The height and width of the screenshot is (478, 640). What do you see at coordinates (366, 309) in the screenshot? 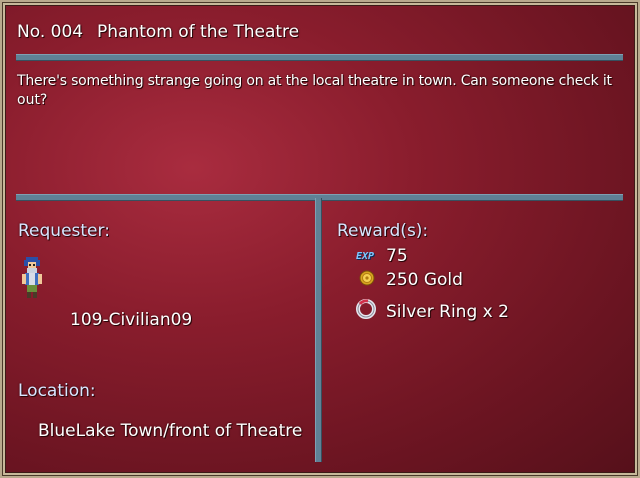
I see `silver-ring-icon` at bounding box center [366, 309].